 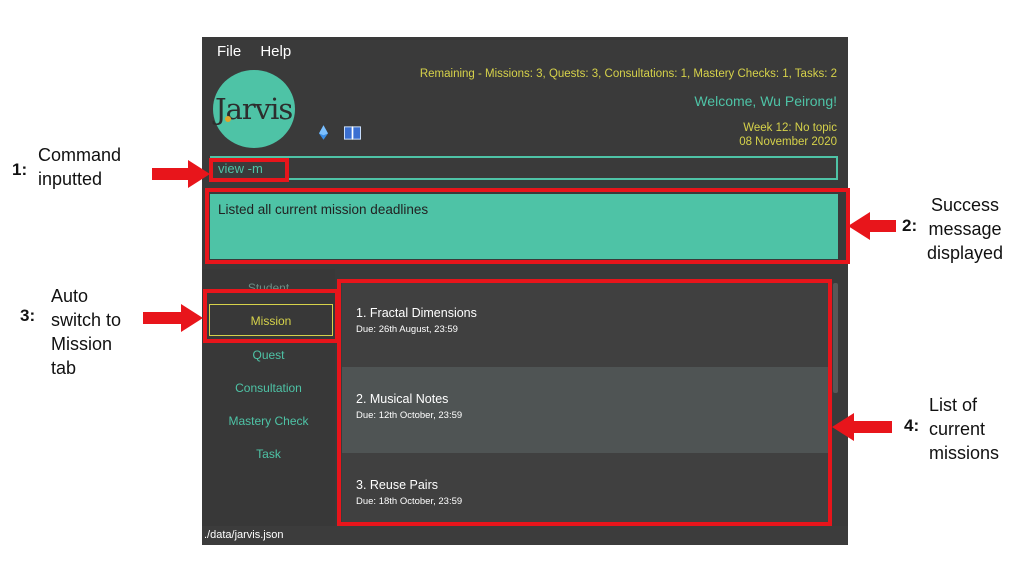 What do you see at coordinates (20, 169) in the screenshot?
I see `annotation-number: 1:` at bounding box center [20, 169].